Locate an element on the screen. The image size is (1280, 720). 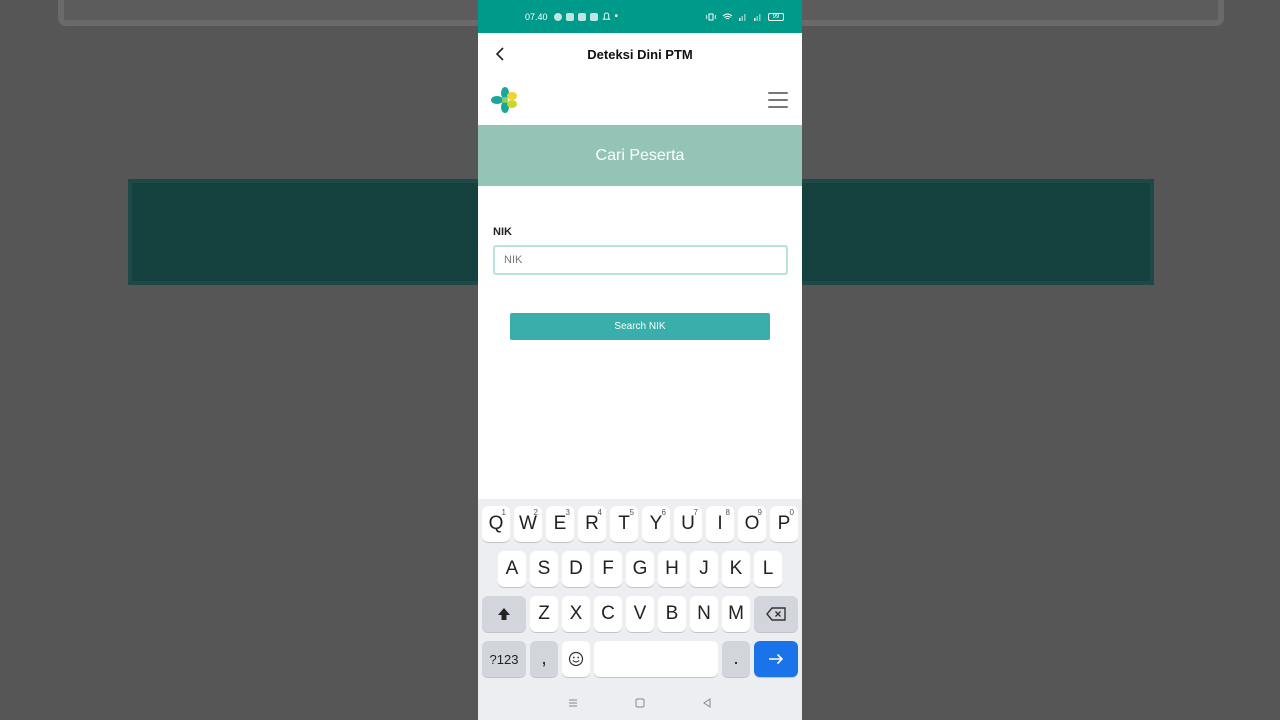
key-e: E3 is located at coordinates (560, 524).